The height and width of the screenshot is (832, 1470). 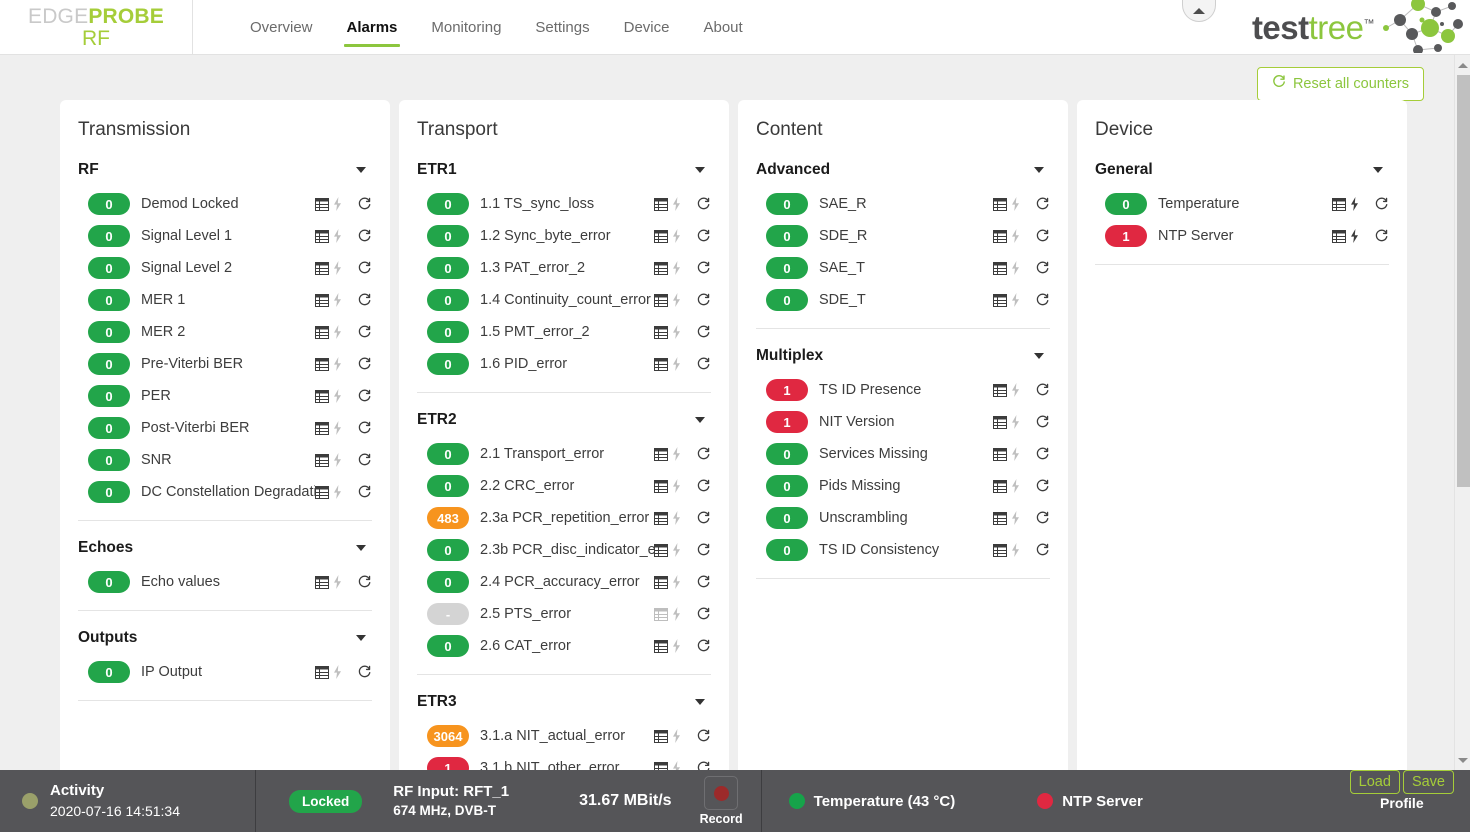 I want to click on scroll-up-button, so click(x=1462, y=65).